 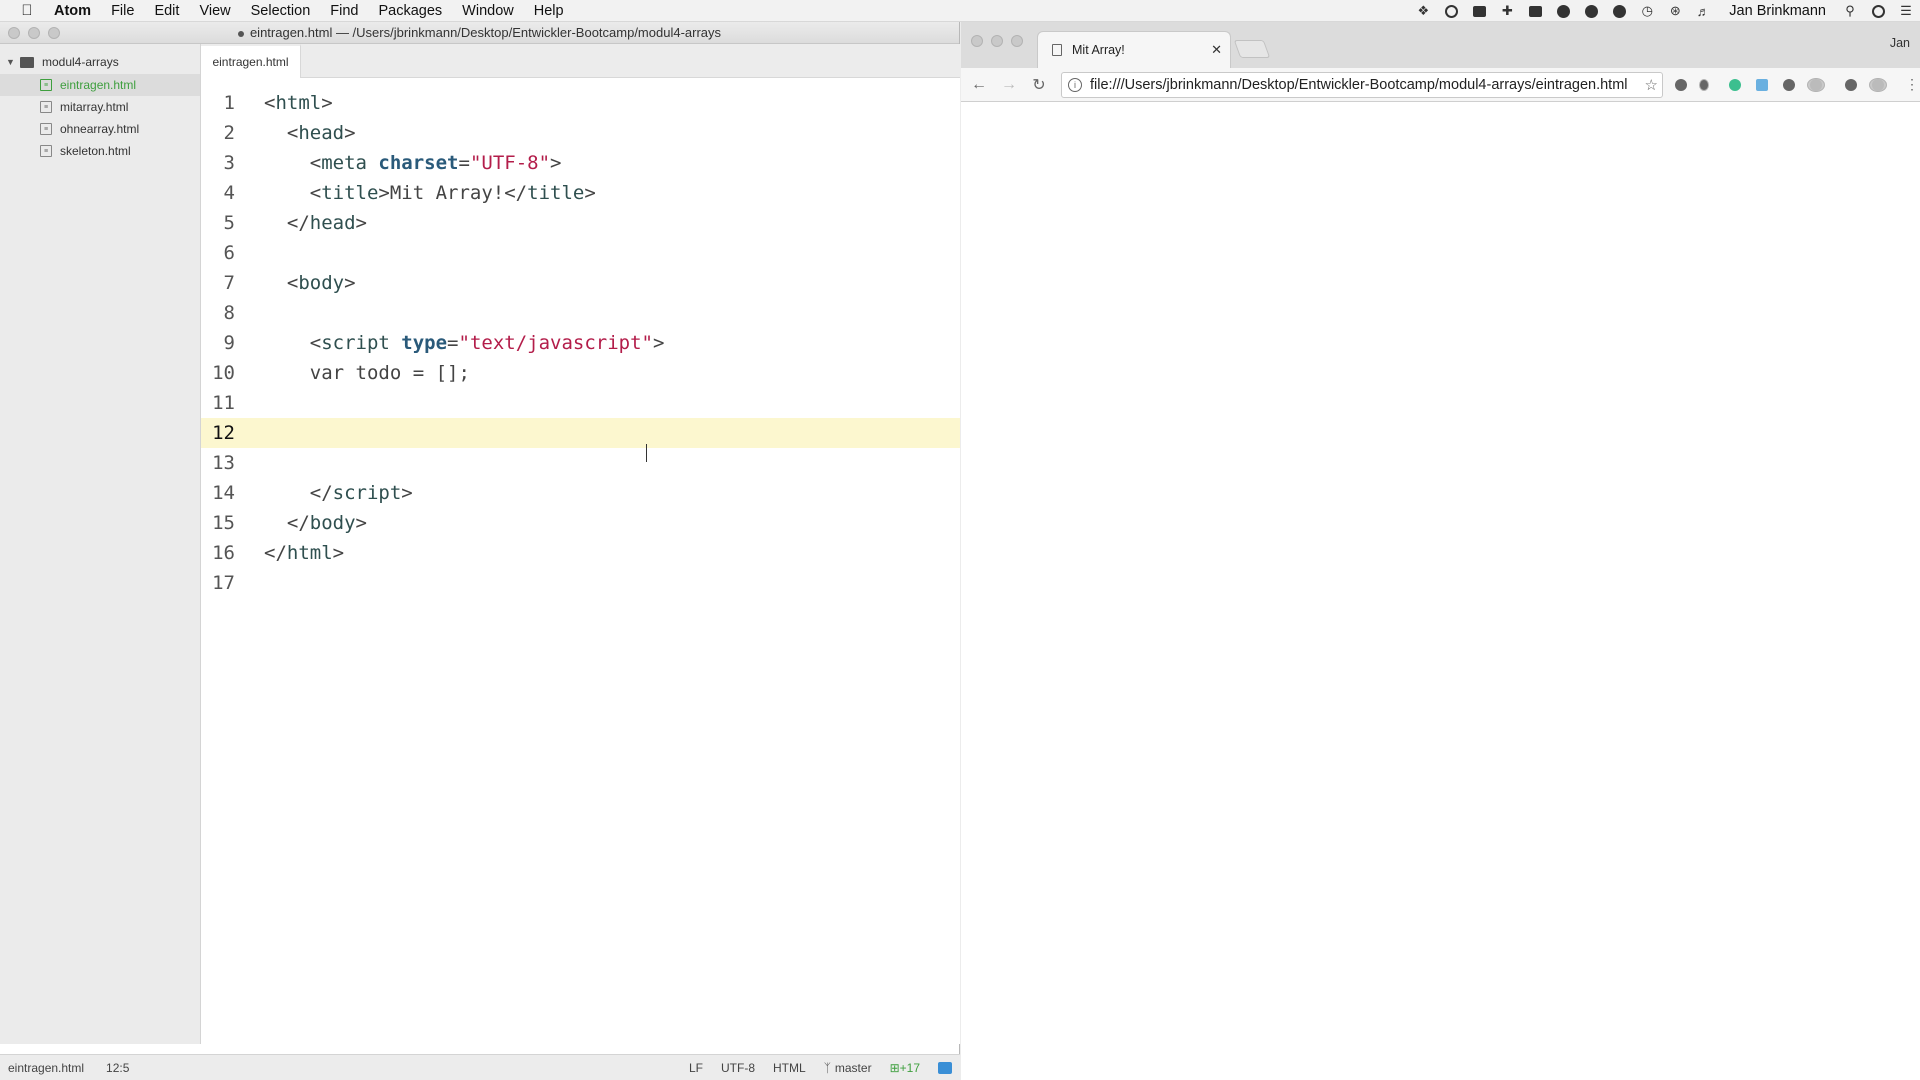 I want to click on spotlight-search-icon: ⚲, so click(x=1850, y=11).